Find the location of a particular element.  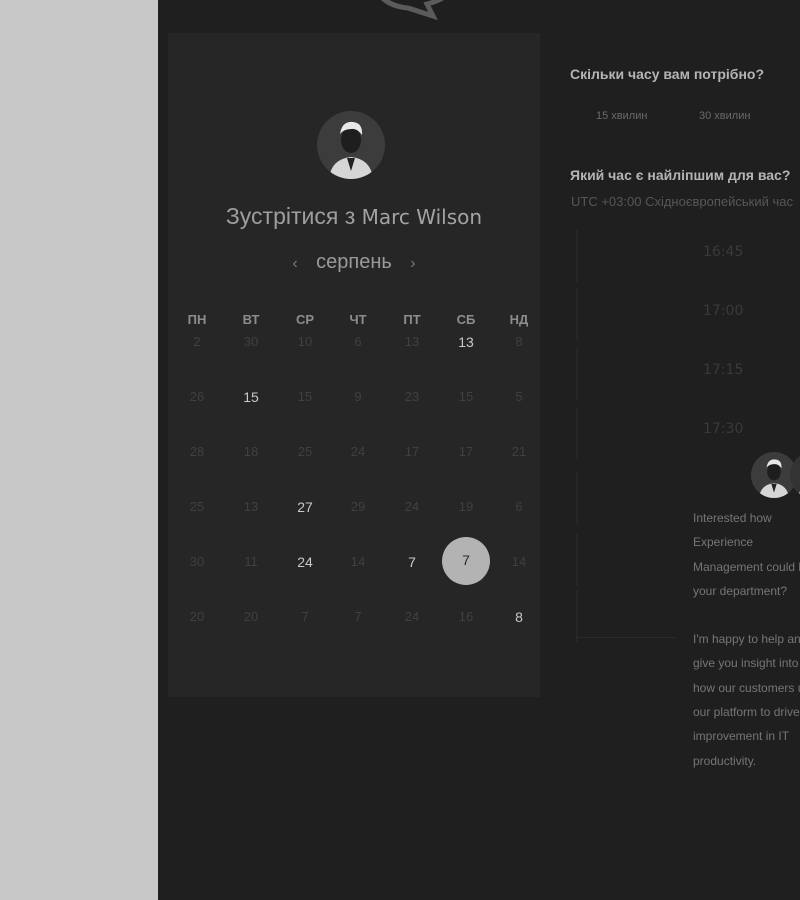

meet-title: Зустрітися з Marc Wilson is located at coordinates (354, 216).